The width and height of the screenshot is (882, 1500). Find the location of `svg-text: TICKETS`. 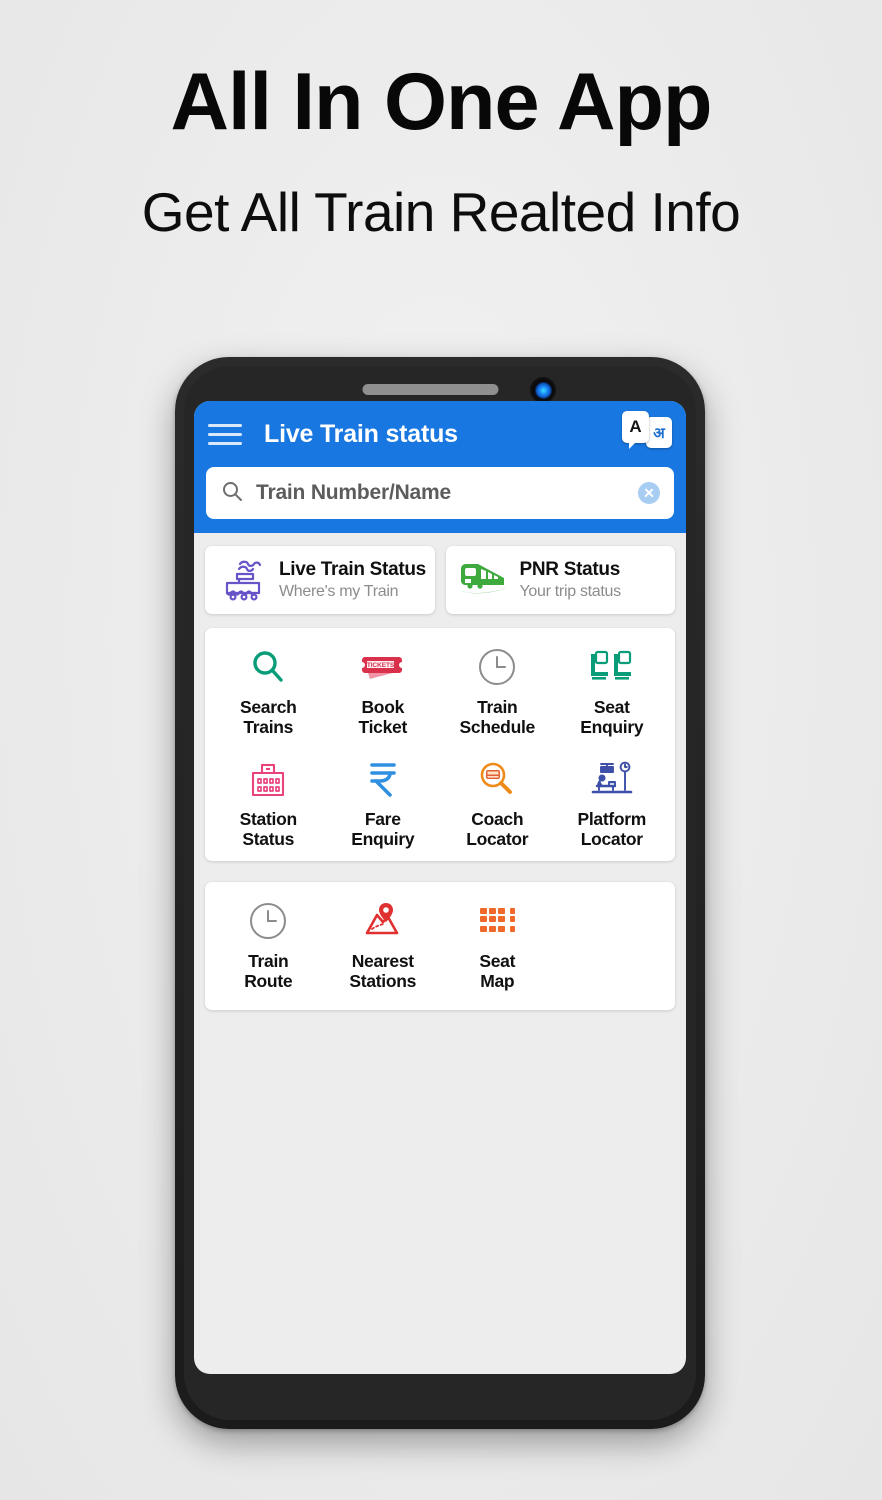

svg-text: TICKETS is located at coordinates (381, 665).